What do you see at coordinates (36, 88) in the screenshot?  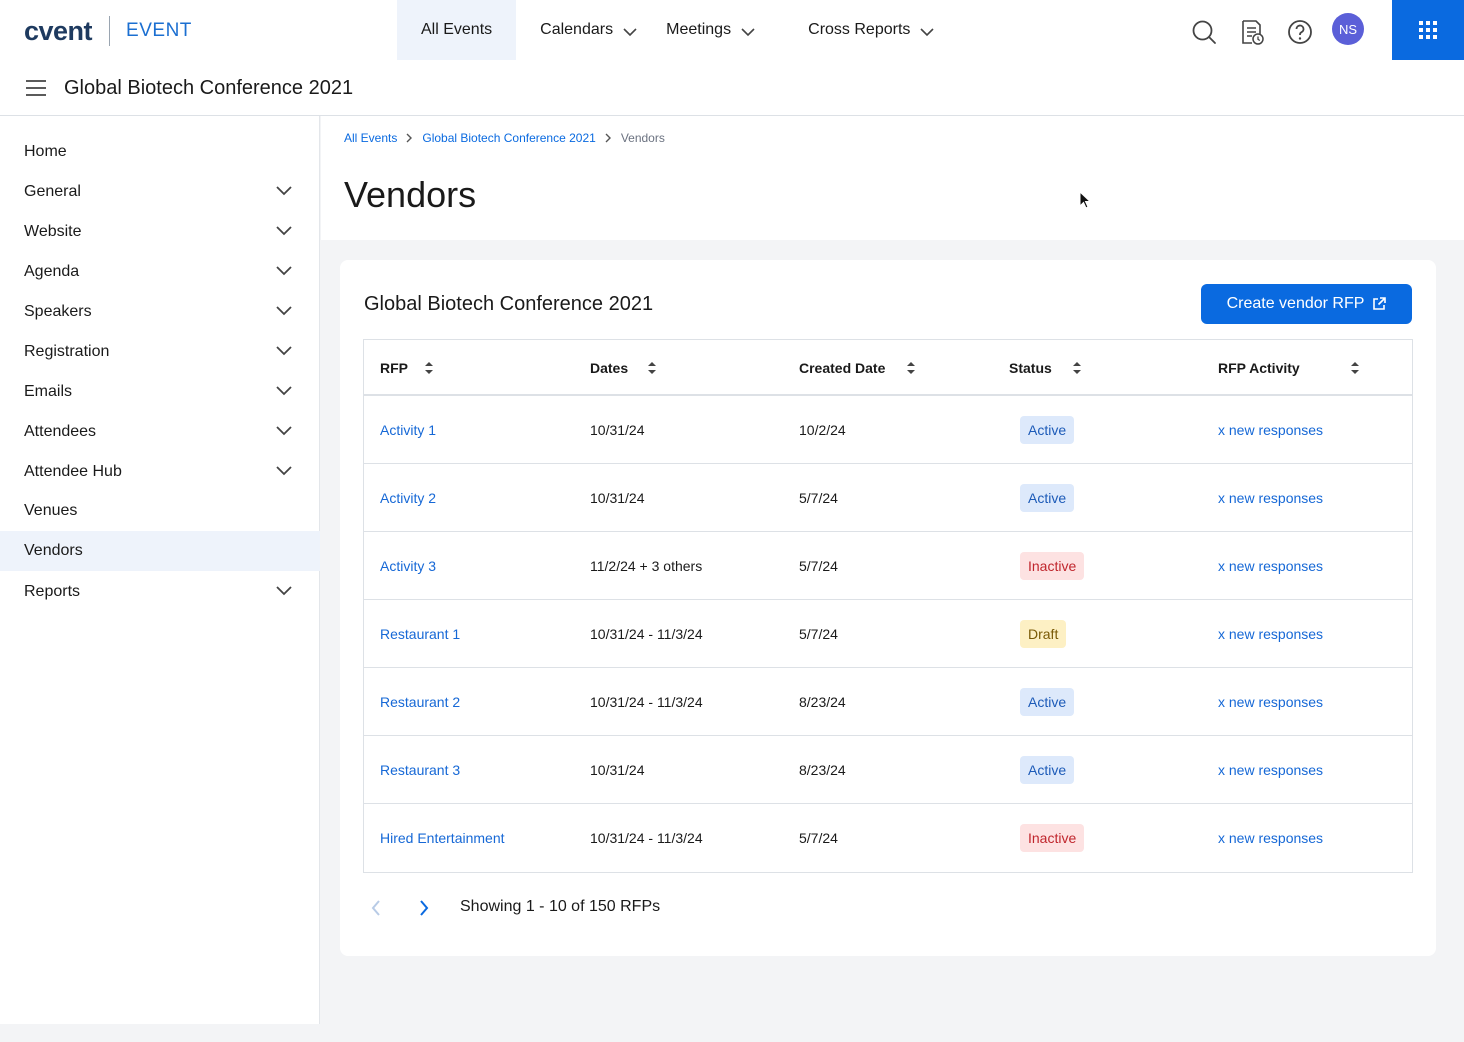 I see `menu-icon` at bounding box center [36, 88].